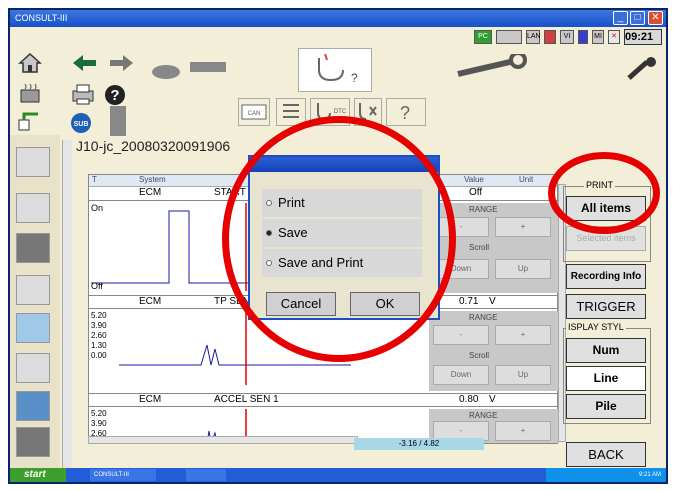 This screenshot has height=491, width=676. Describe the element at coordinates (189, 68) in the screenshot. I see `car-connect-icon` at that location.